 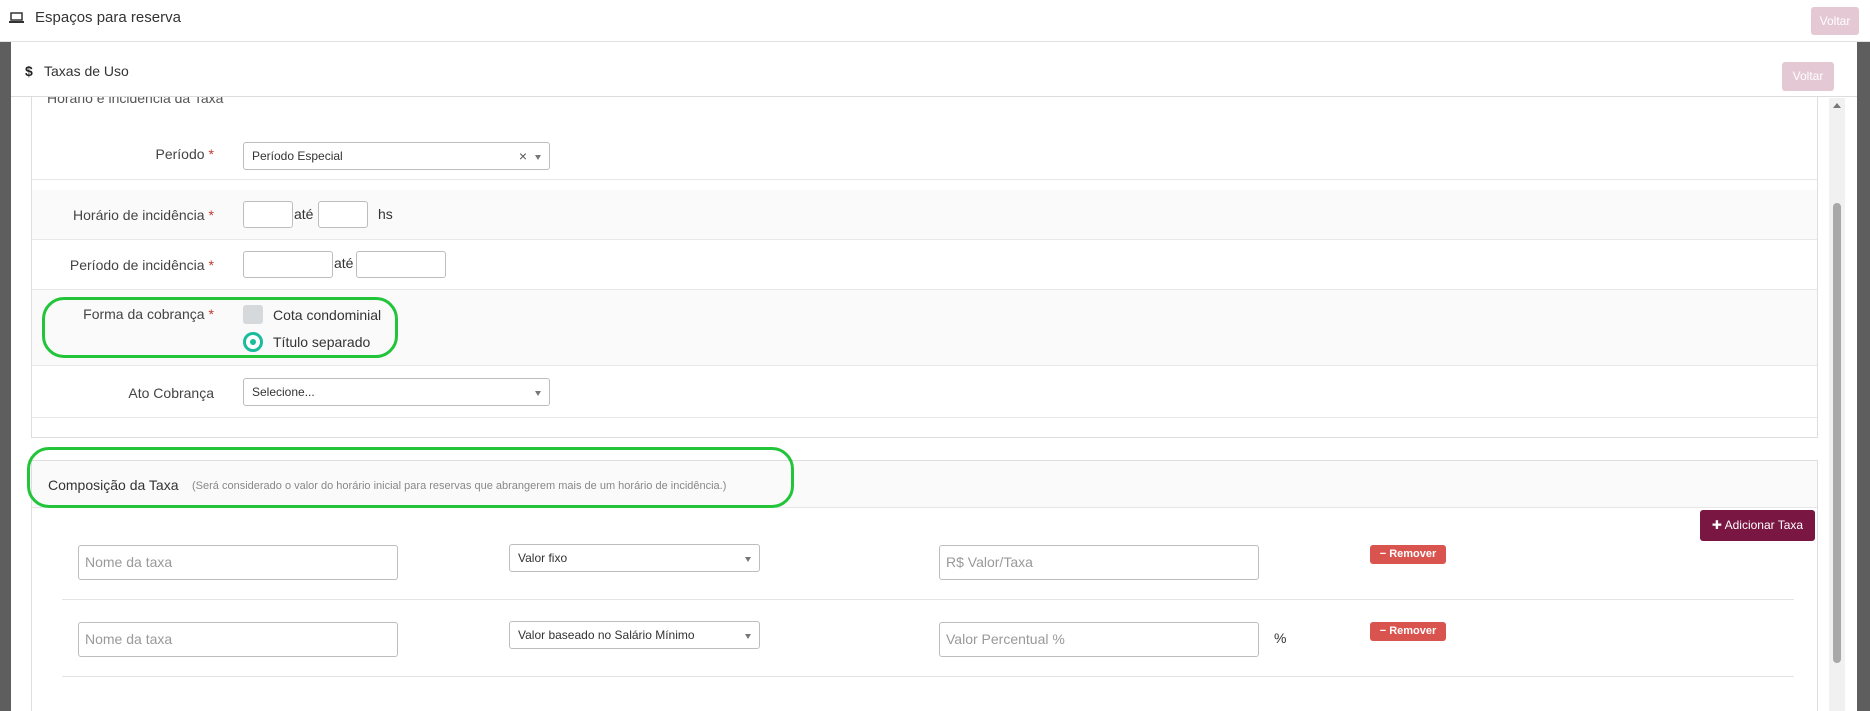 What do you see at coordinates (523, 156) in the screenshot?
I see `clear-icon: ×` at bounding box center [523, 156].